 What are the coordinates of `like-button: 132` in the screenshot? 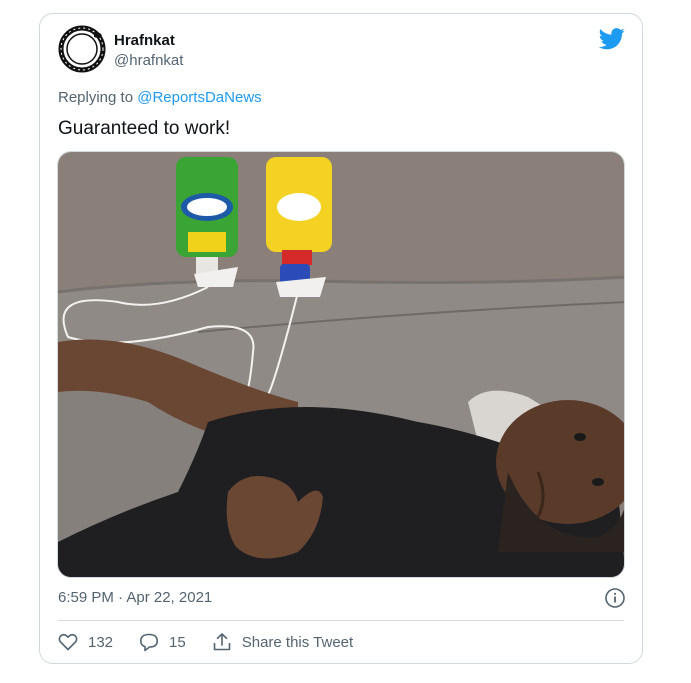 It's located at (85, 642).